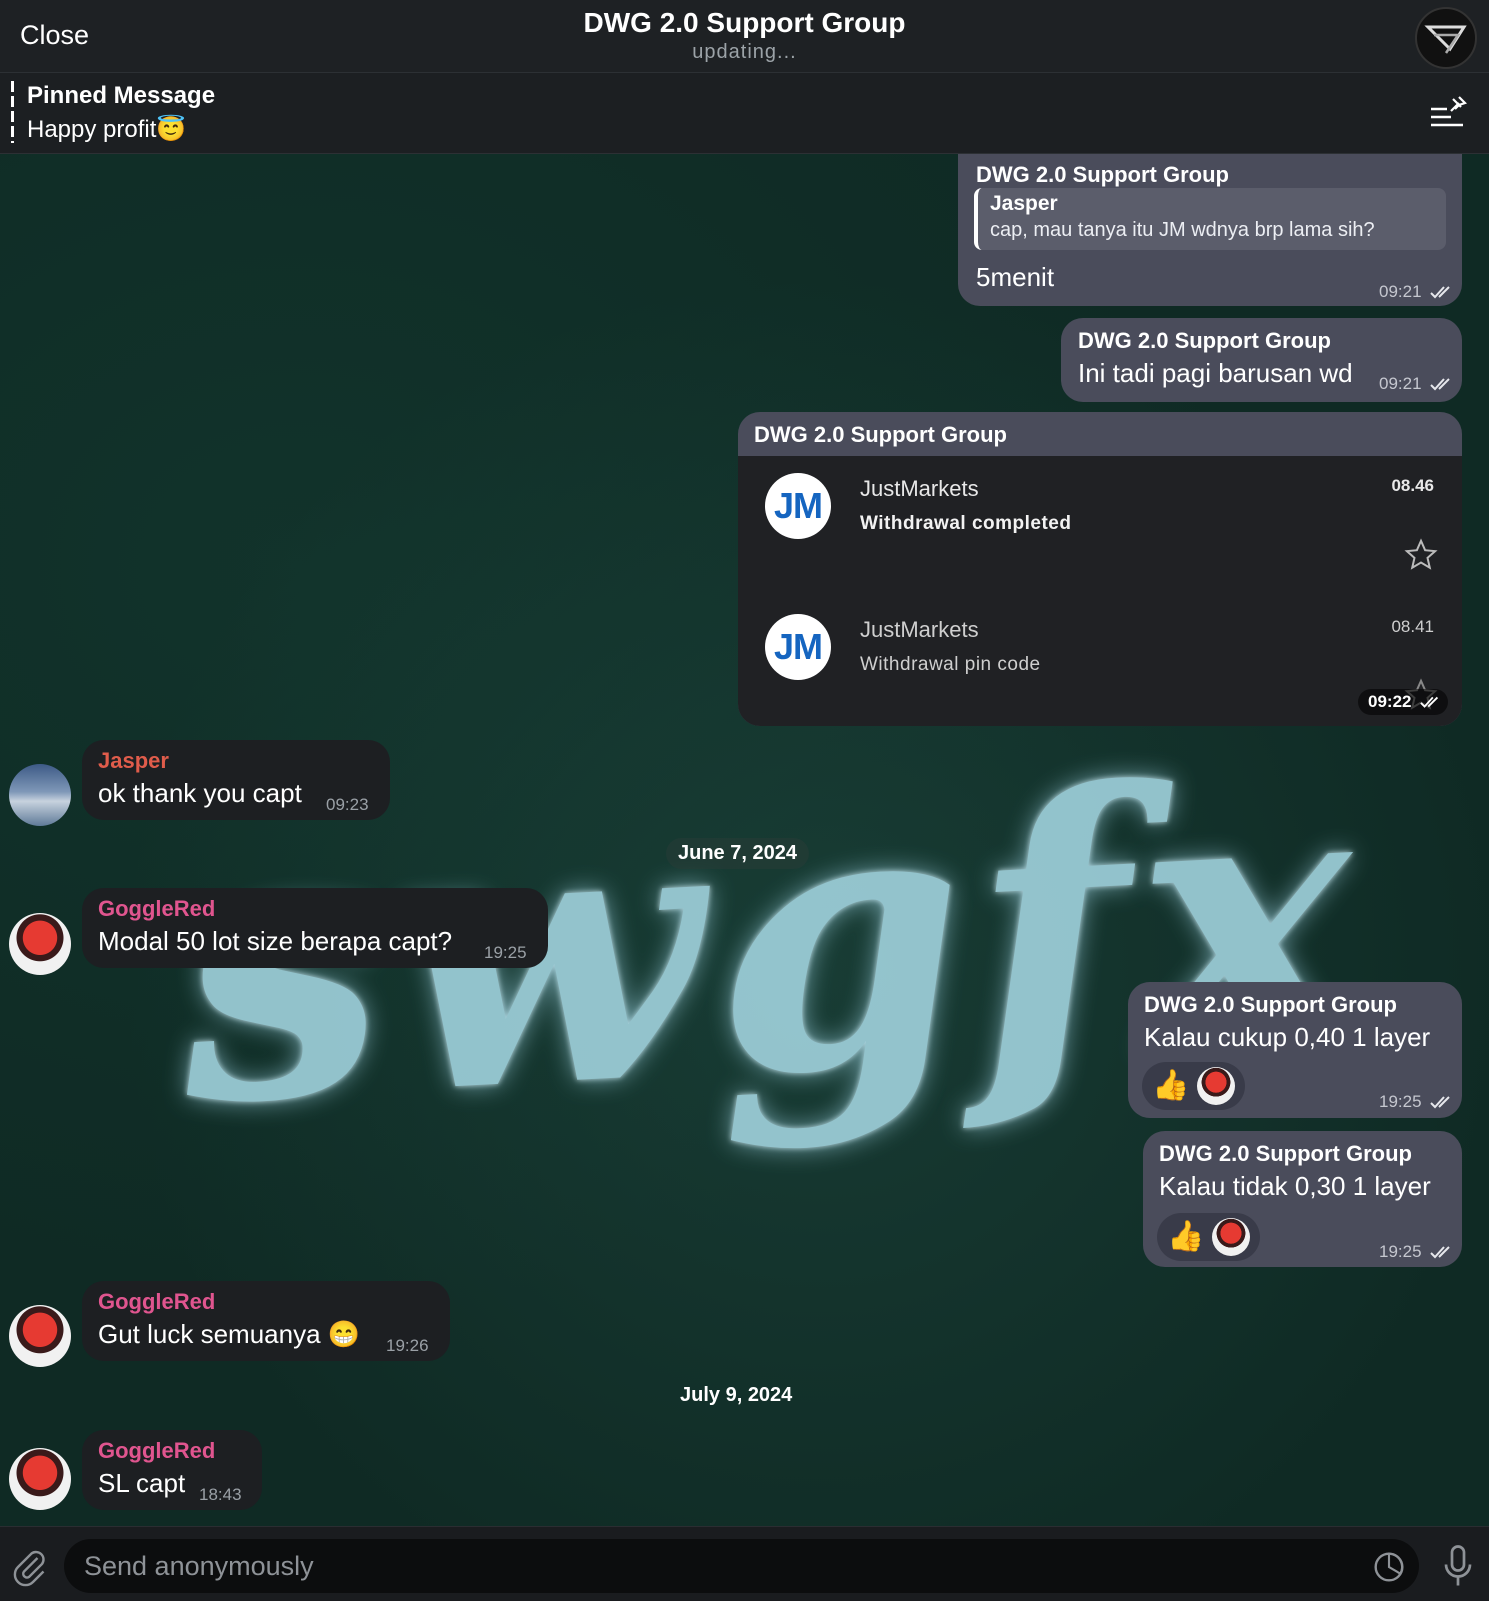 The image size is (1489, 1601). I want to click on message-bubble: Jasper ok thank you capt 09:23, so click(236, 780).